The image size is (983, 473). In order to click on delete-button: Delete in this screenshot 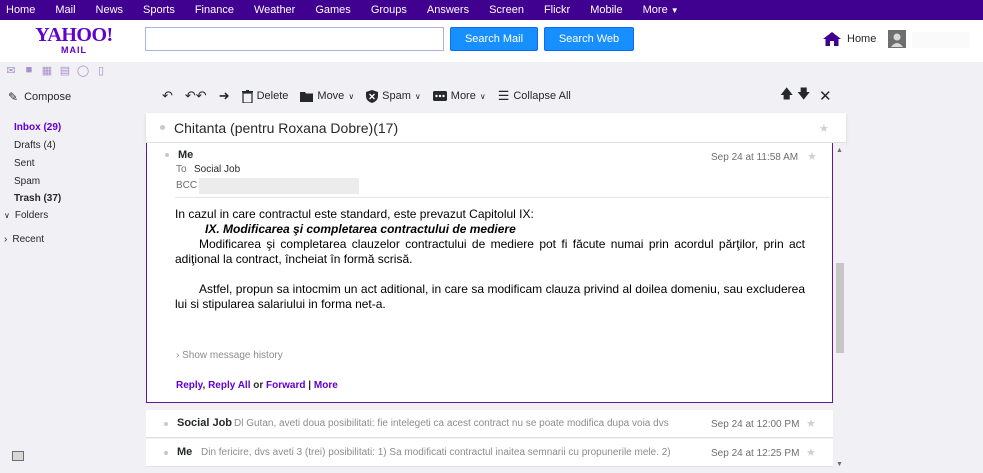, I will do `click(265, 96)`.